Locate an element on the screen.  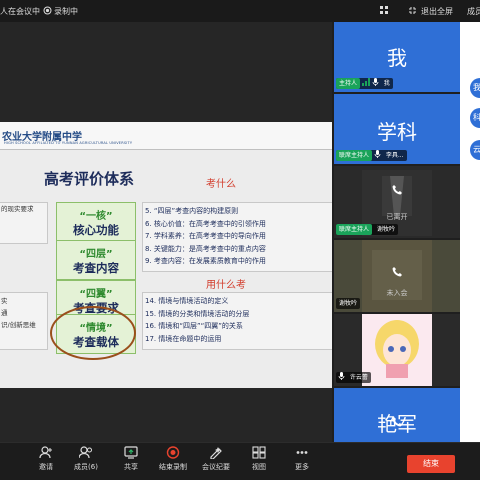
members-button: 成员(6) is located at coordinates (86, 459).